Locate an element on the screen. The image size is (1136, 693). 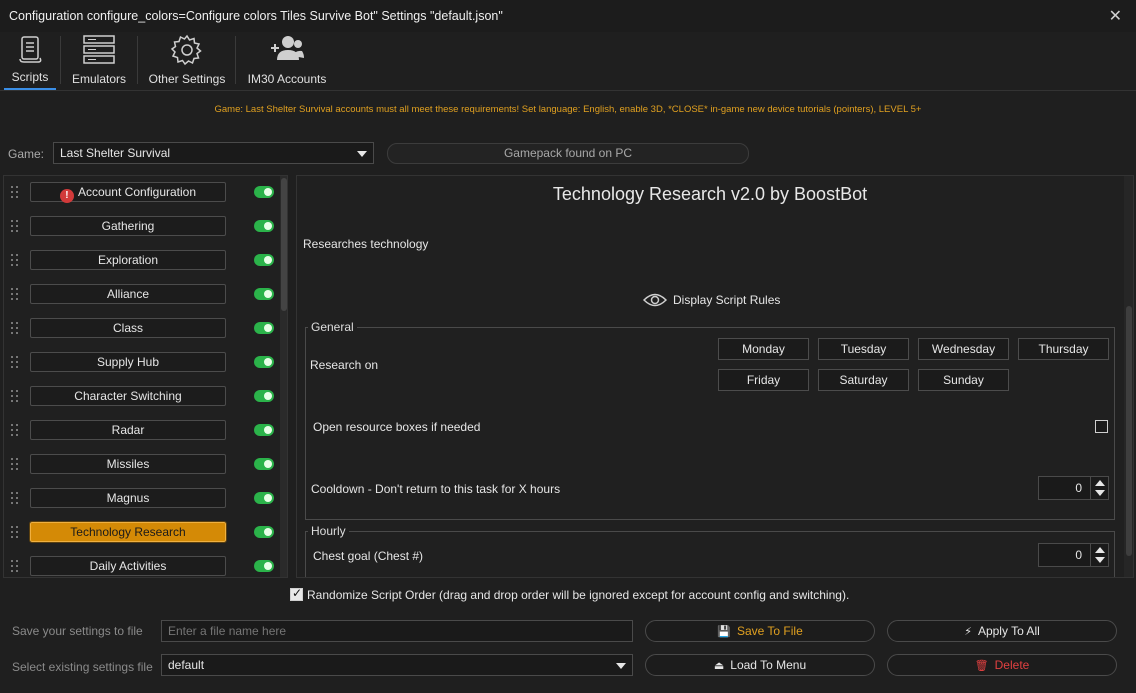
script-button: Daily Activities is located at coordinates (128, 566).